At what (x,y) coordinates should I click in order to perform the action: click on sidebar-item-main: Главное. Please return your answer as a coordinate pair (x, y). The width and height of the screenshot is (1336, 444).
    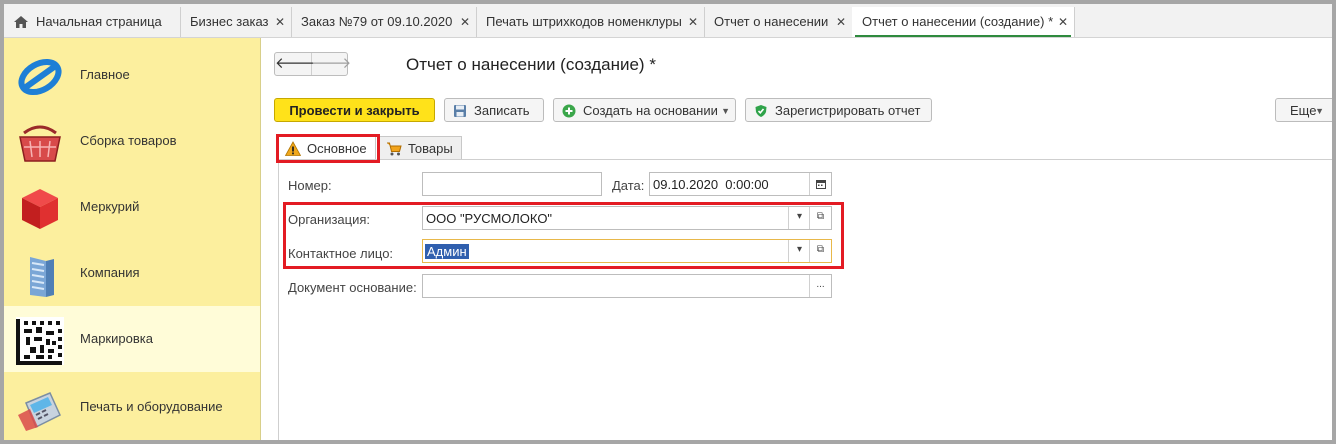
    Looking at the image, I should click on (132, 75).